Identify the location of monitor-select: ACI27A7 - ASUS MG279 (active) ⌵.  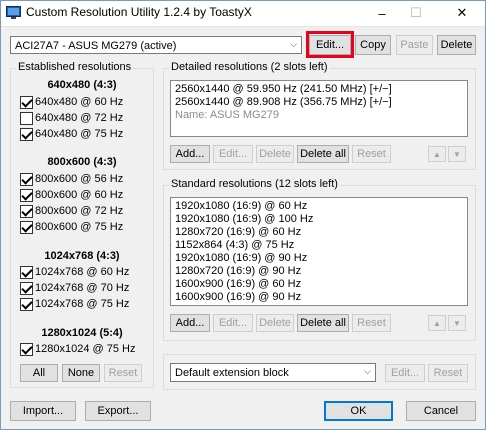
(156, 45).